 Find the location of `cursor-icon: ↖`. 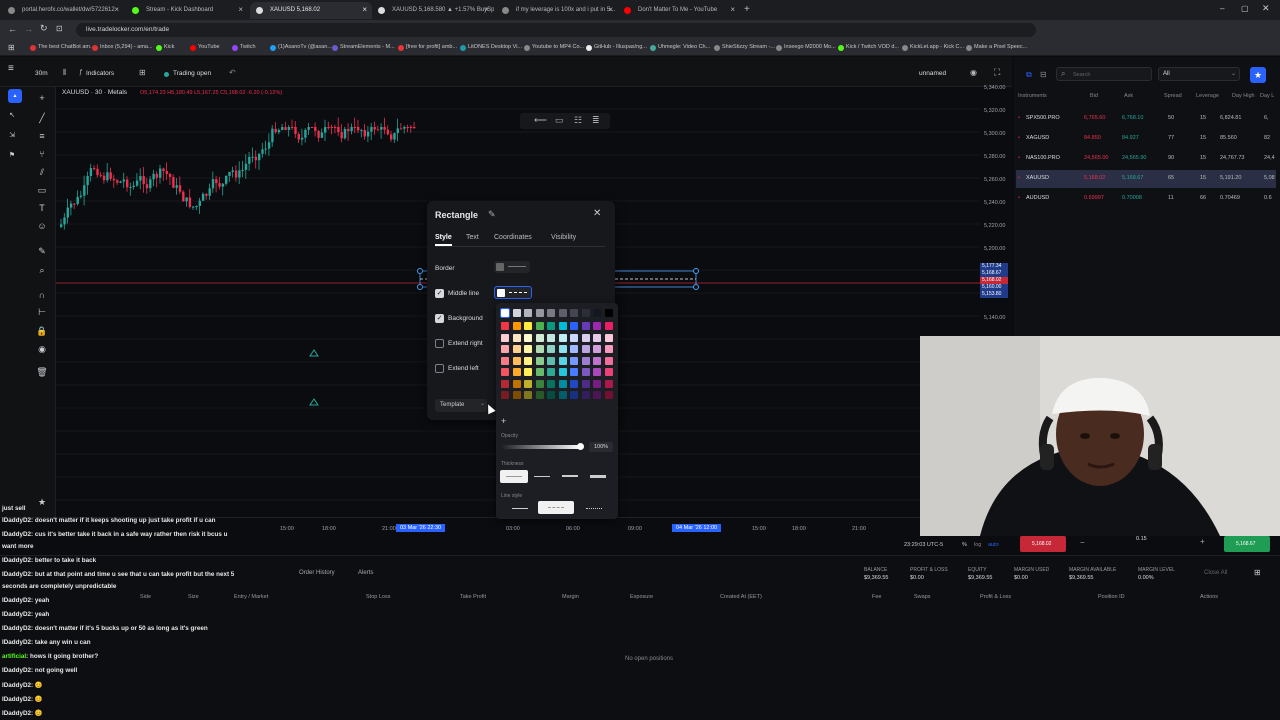

cursor-icon: ↖ is located at coordinates (12, 116).